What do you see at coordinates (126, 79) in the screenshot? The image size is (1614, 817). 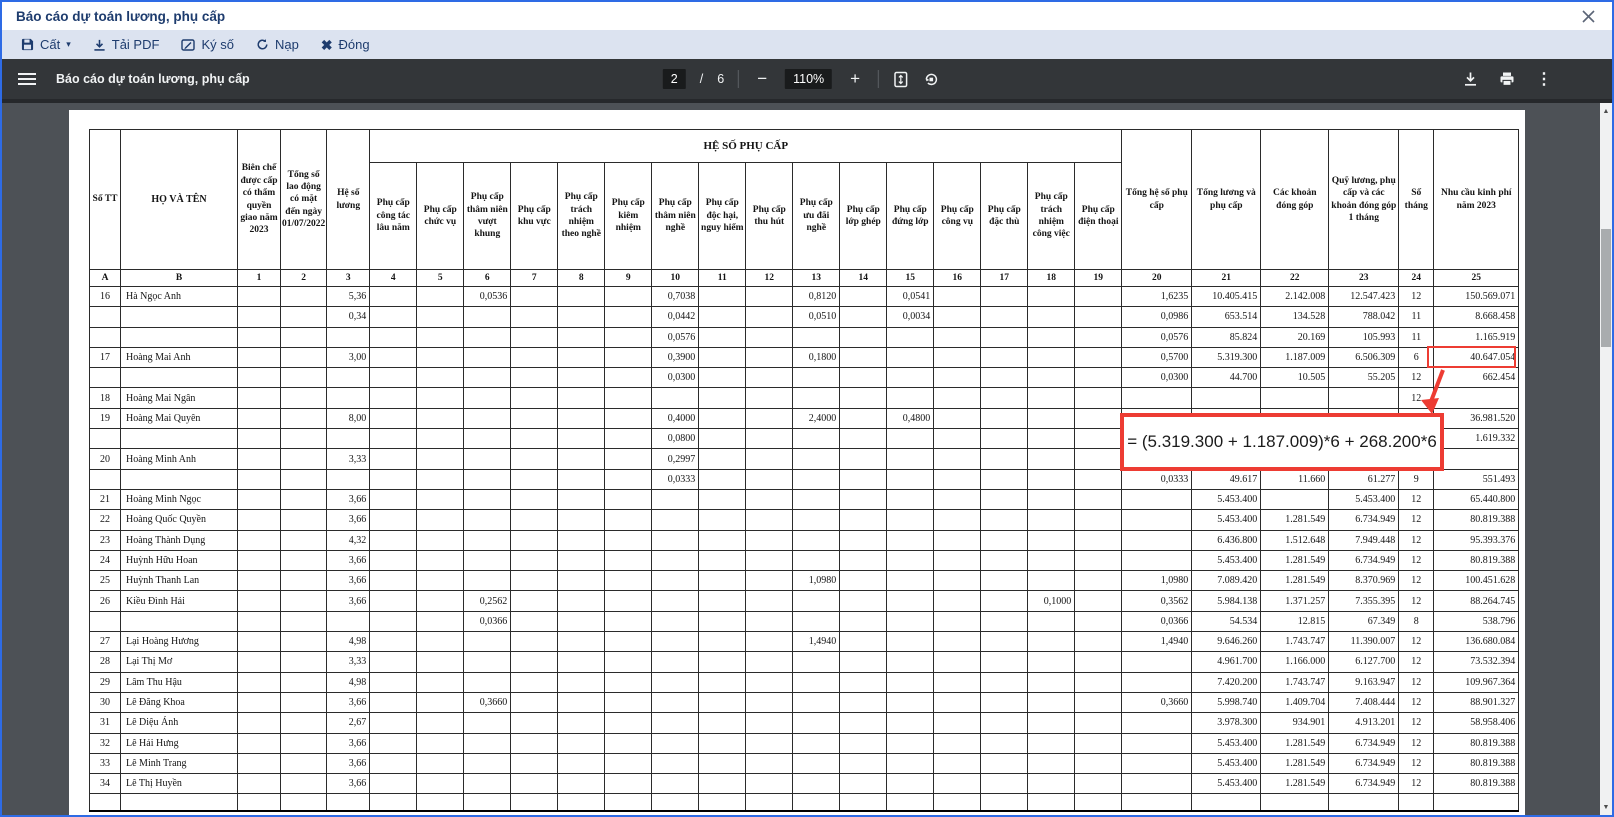 I see `pdf-toolbar-left: Báo cáo dự toán lương, phụ cấp` at bounding box center [126, 79].